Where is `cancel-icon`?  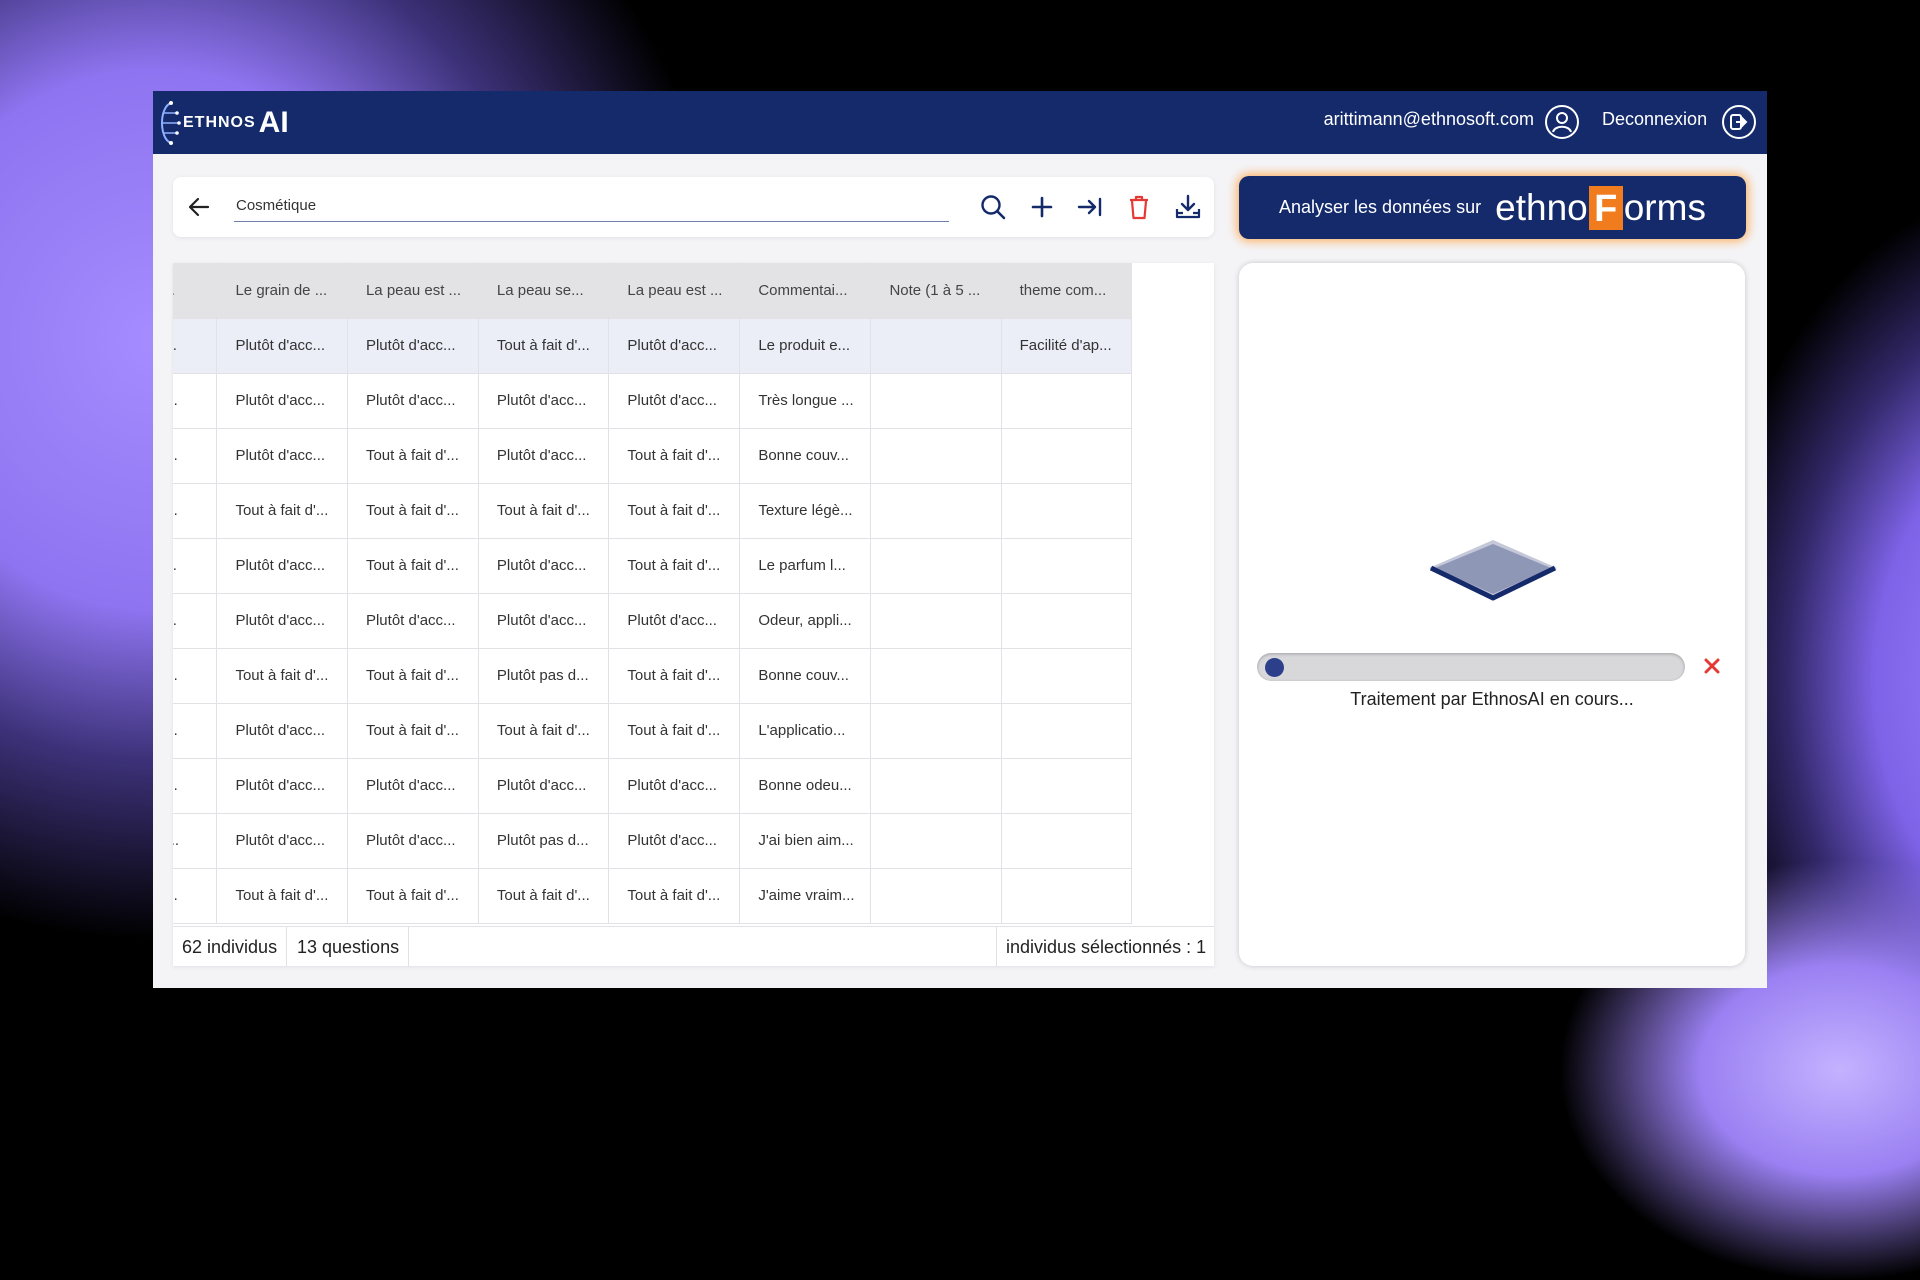
cancel-icon is located at coordinates (1712, 666).